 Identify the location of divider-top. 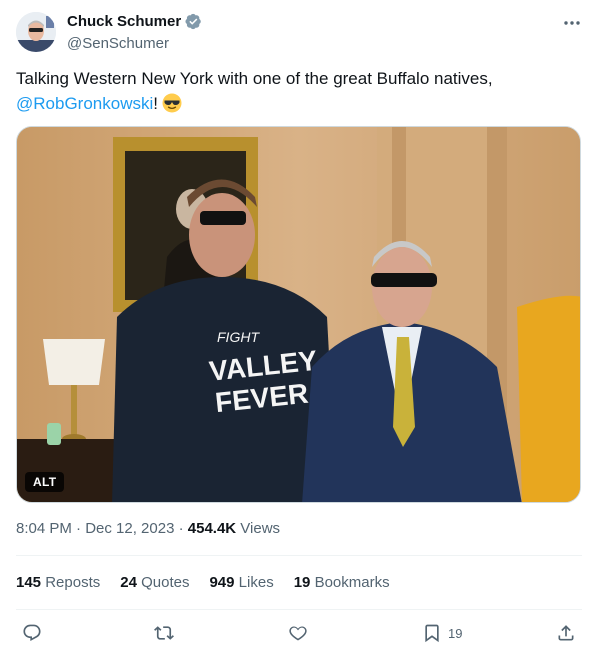
(299, 555).